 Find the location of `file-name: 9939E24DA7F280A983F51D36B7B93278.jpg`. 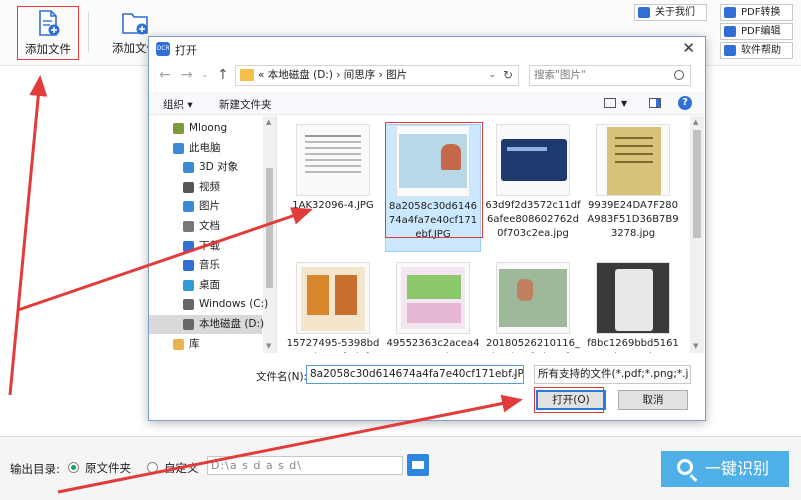

file-name: 9939E24DA7F280A983F51D36B7B93278.jpg is located at coordinates (633, 219).